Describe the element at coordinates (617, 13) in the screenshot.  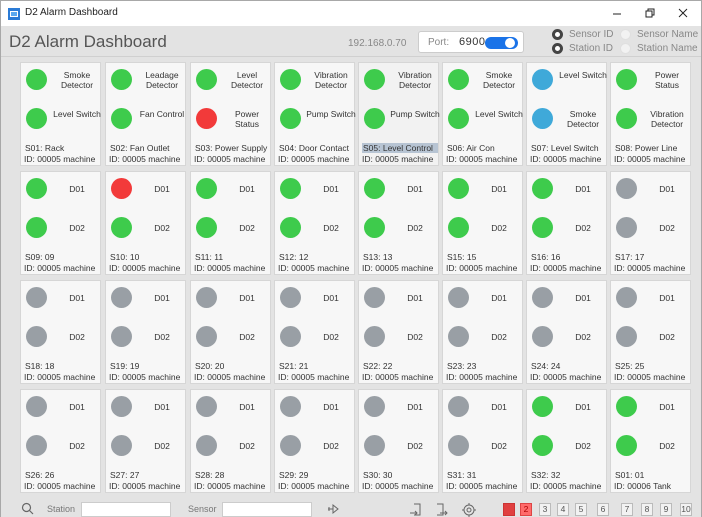
I see `minimize-button` at that location.